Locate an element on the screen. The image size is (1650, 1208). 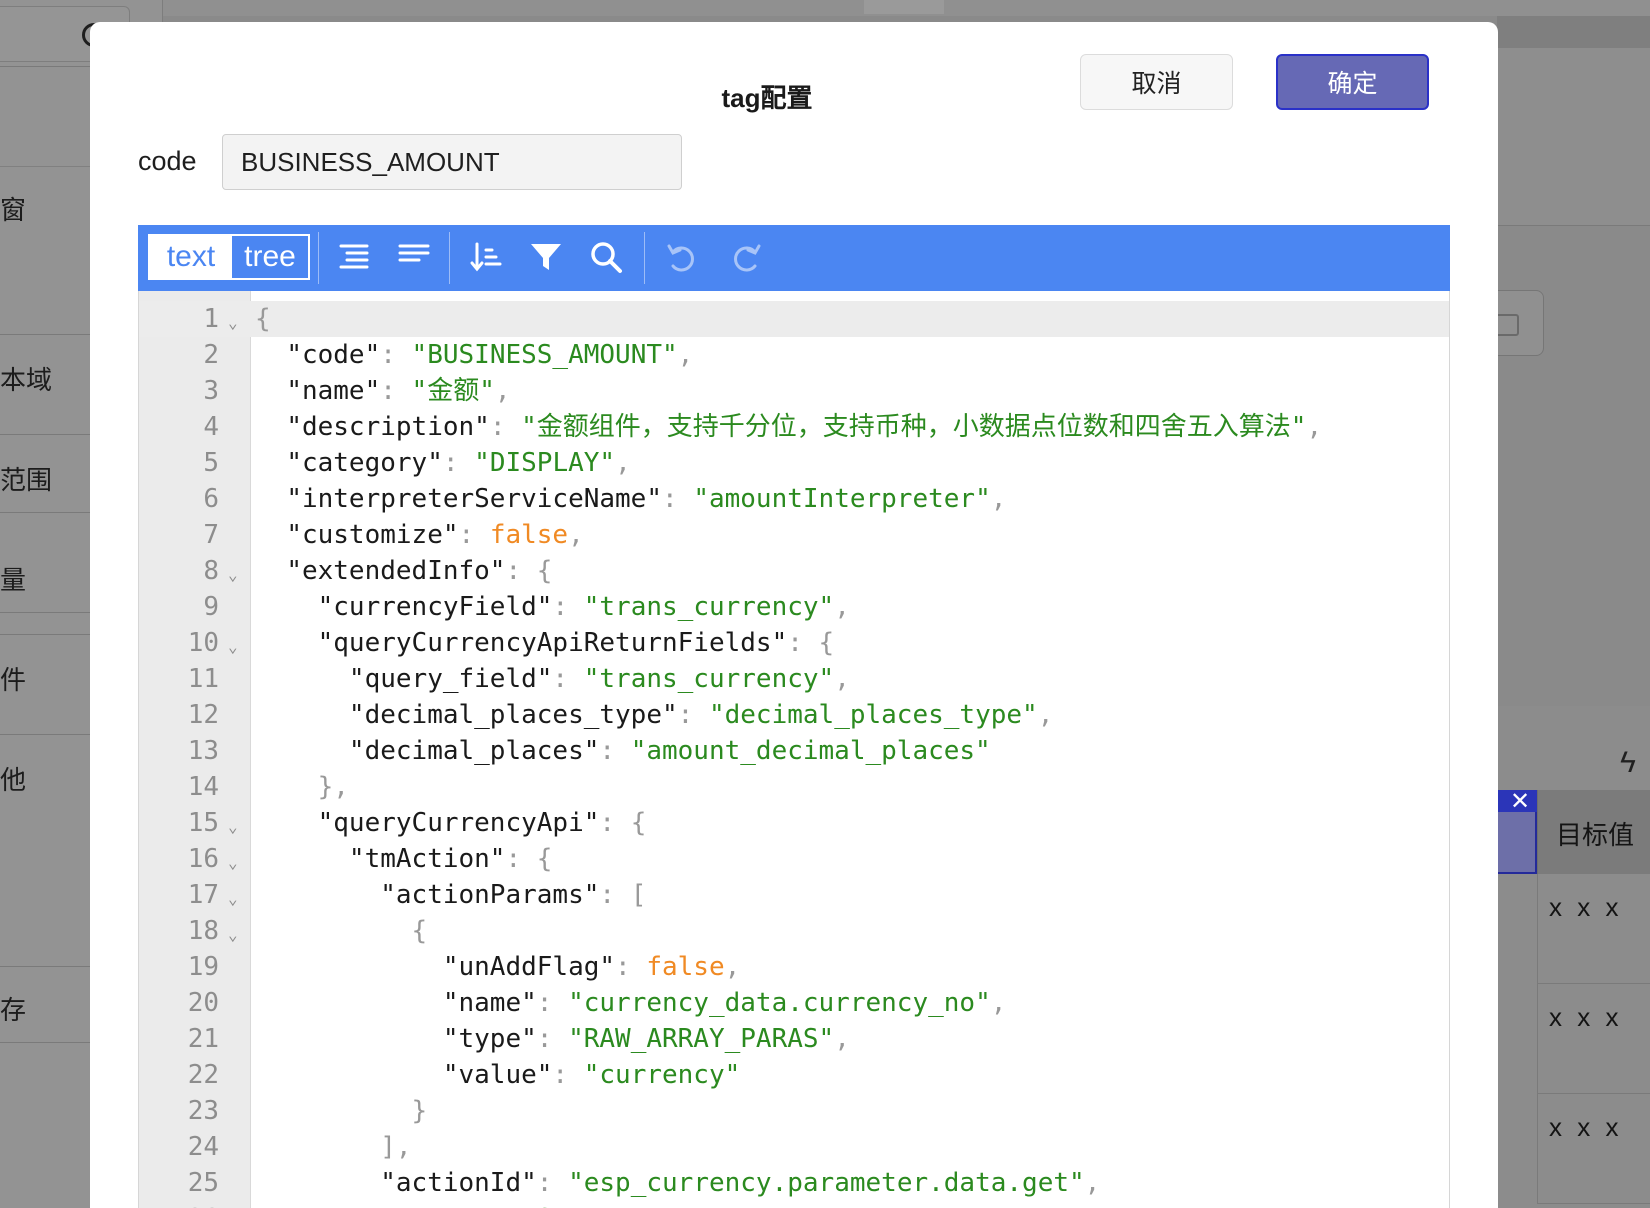
format-icon is located at coordinates (354, 257).